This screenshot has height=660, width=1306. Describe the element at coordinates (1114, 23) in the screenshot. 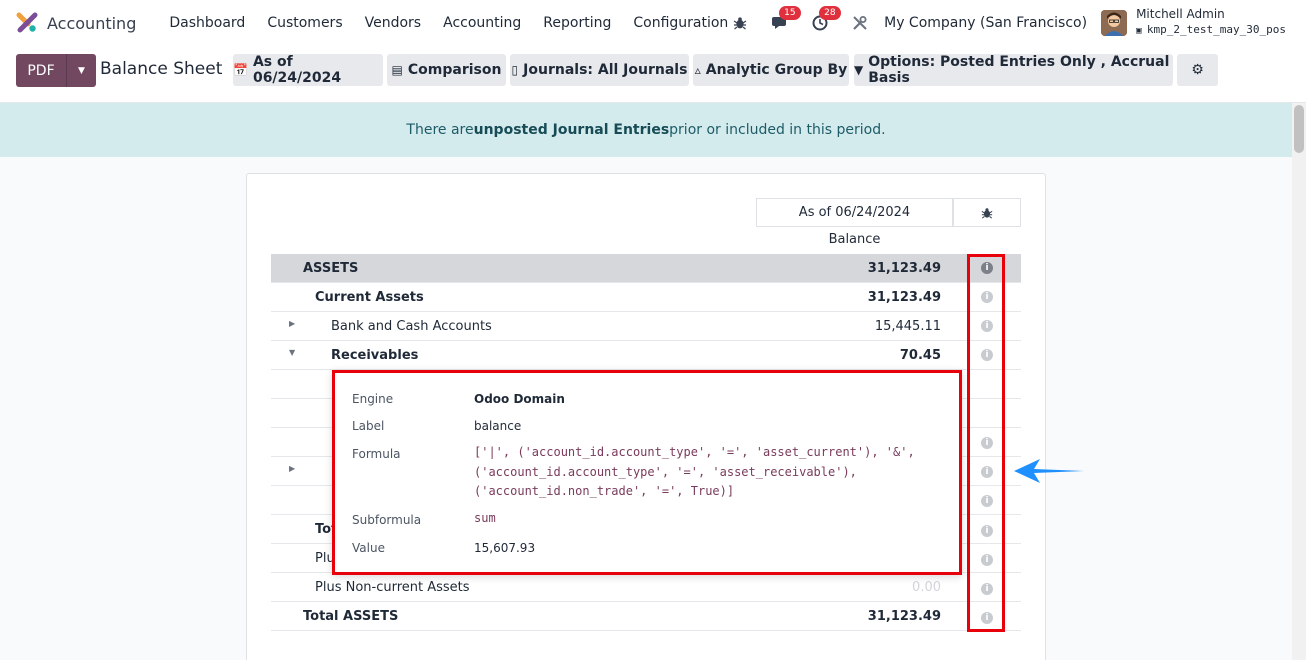

I see `user-avatar` at that location.